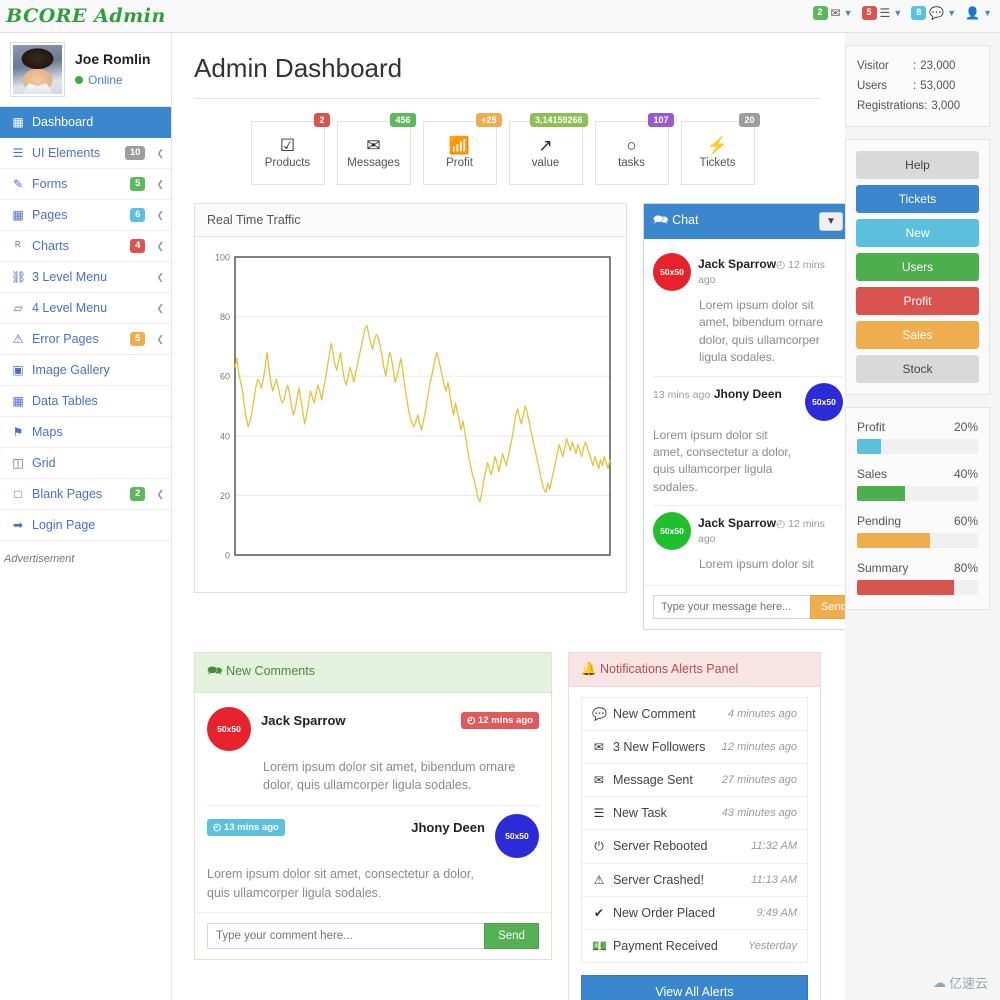 Image resolution: width=1000 pixels, height=1000 pixels. What do you see at coordinates (660, 846) in the screenshot?
I see `notification-label: Server Rebooted` at bounding box center [660, 846].